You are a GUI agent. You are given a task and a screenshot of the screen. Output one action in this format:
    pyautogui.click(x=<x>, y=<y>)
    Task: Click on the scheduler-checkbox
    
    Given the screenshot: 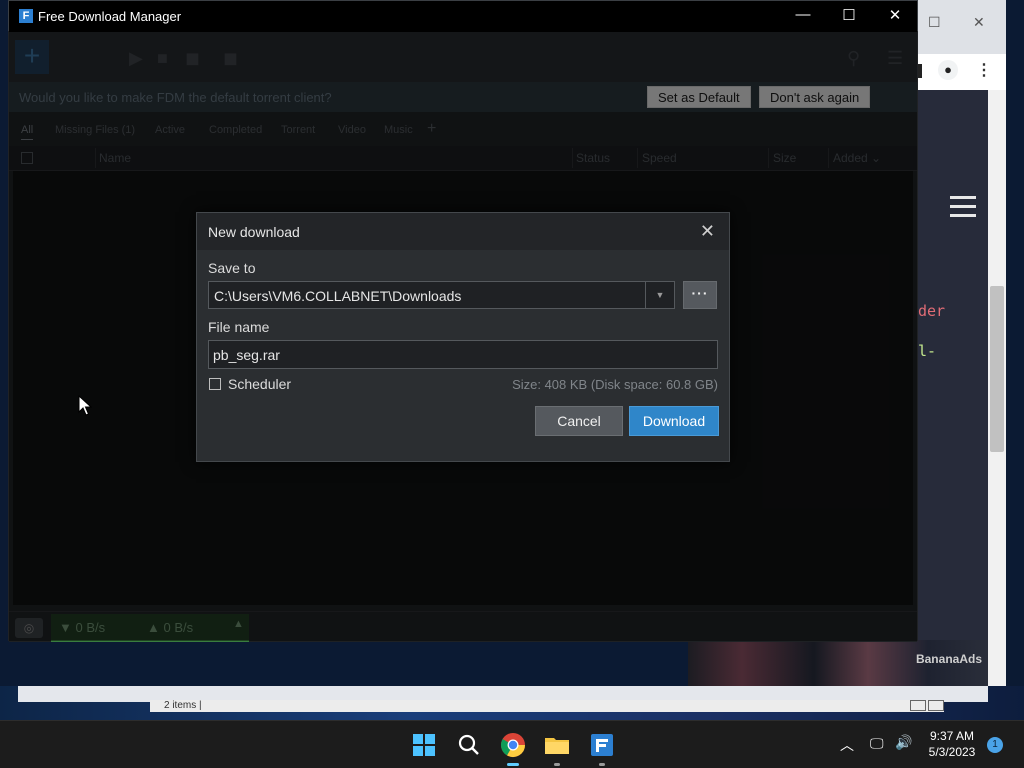 What is the action you would take?
    pyautogui.click(x=215, y=384)
    